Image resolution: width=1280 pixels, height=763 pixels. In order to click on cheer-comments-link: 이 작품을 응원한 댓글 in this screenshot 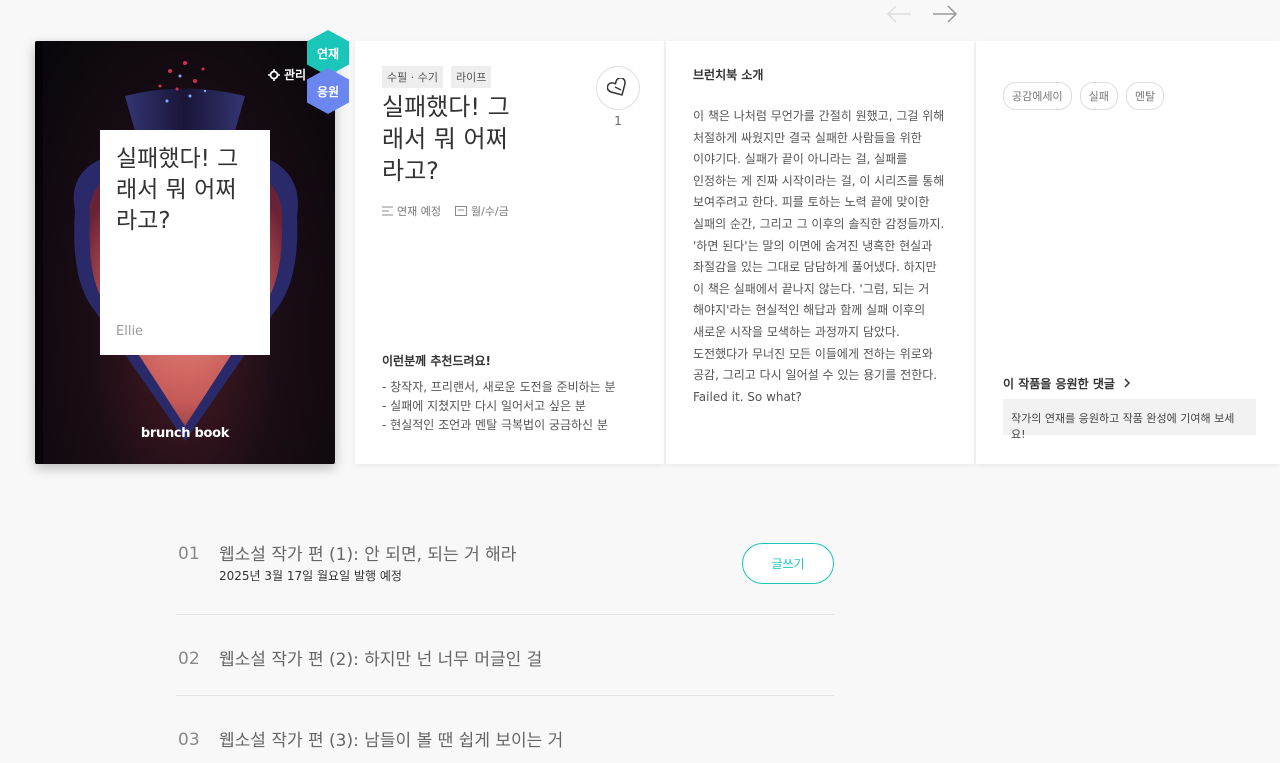, I will do `click(1067, 383)`.